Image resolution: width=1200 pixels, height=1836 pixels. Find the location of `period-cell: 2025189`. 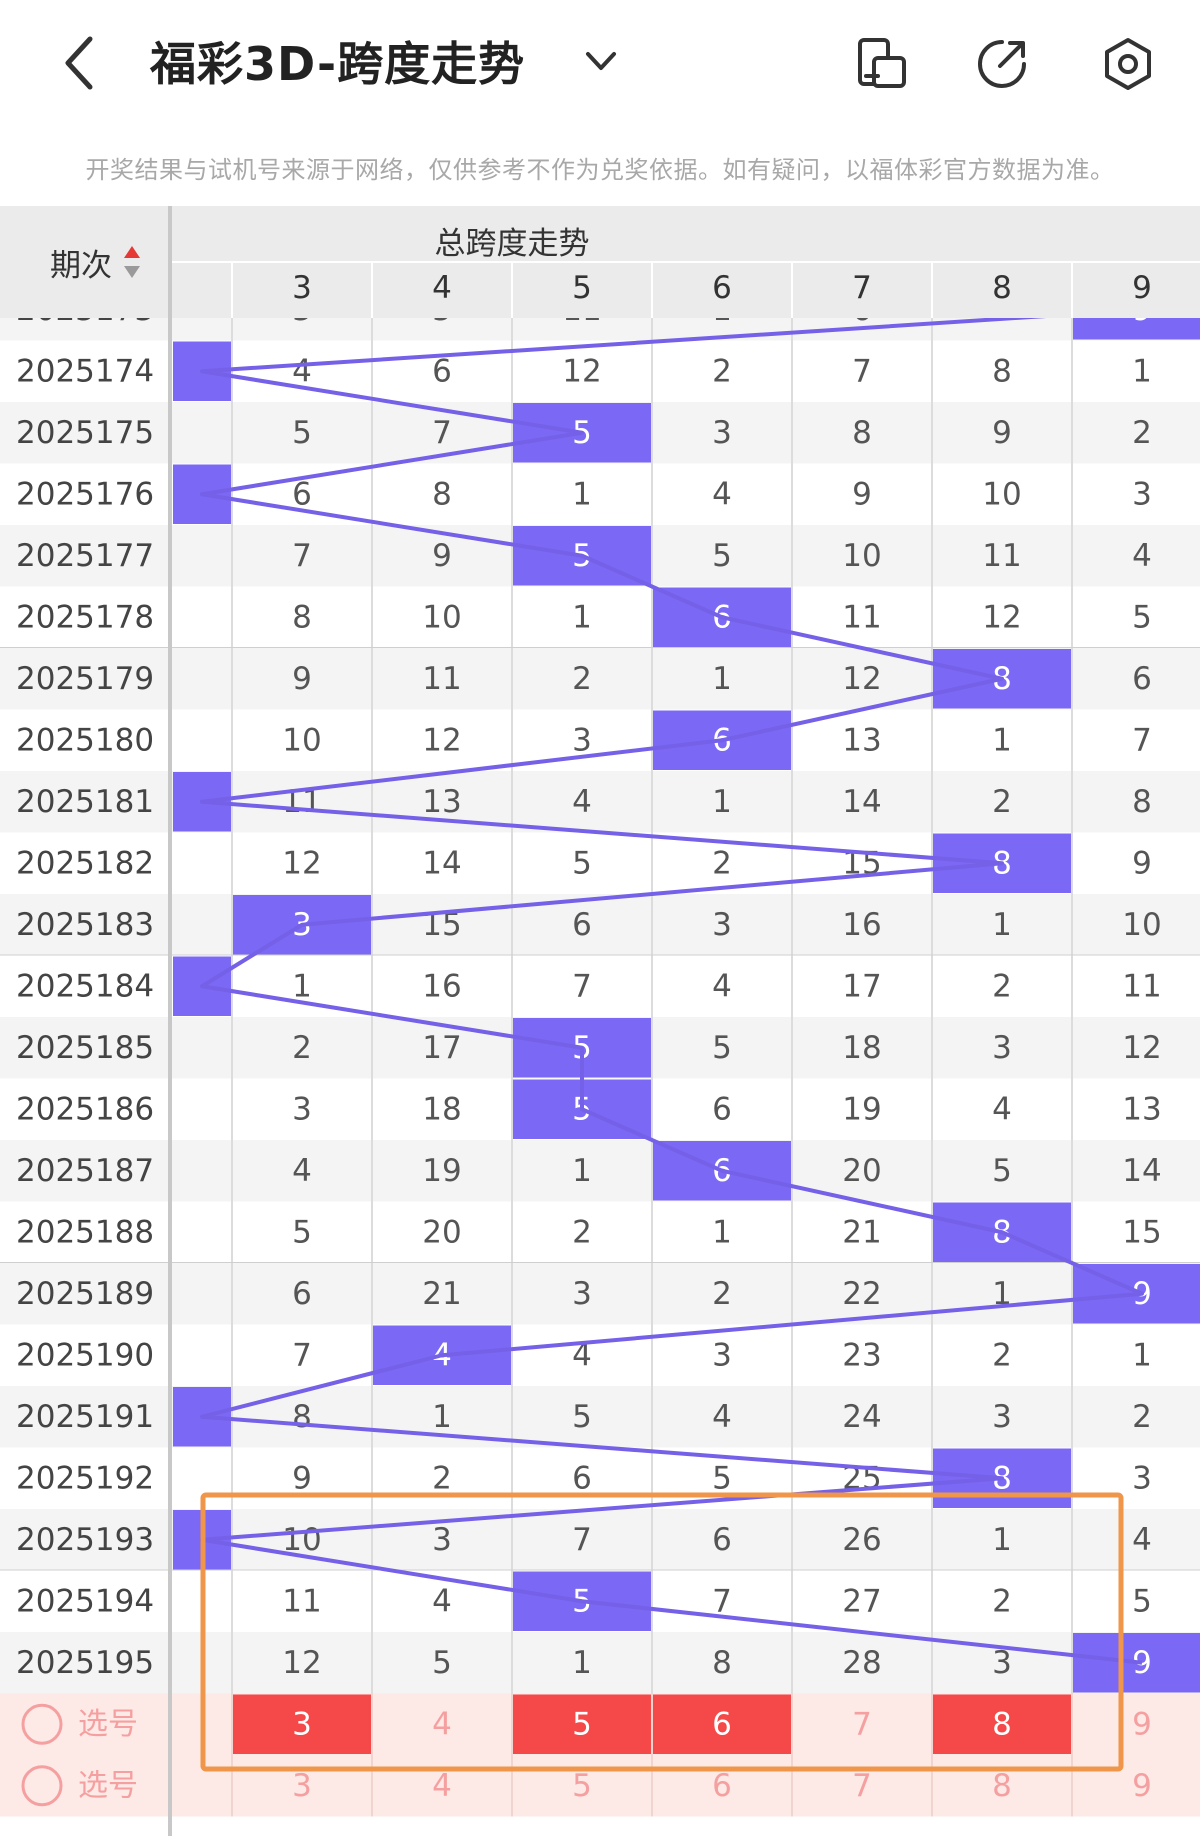

period-cell: 2025189 is located at coordinates (85, 1294).